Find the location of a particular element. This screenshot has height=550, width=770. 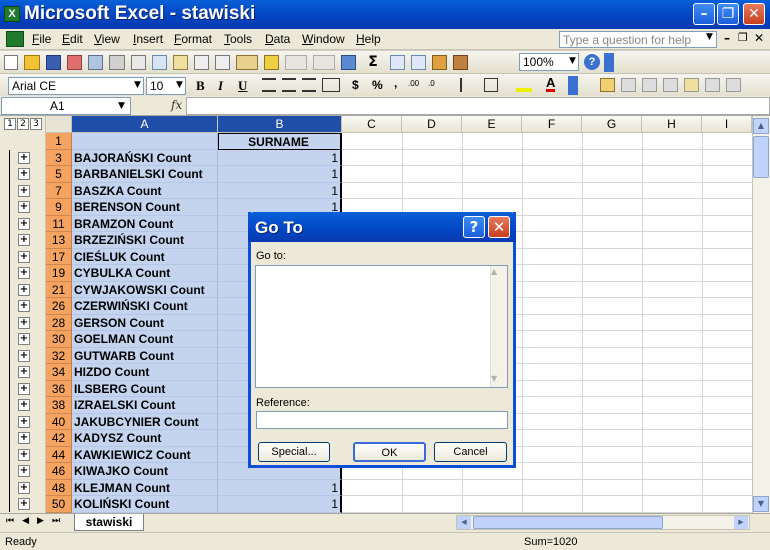

reply-icon is located at coordinates (733, 85).